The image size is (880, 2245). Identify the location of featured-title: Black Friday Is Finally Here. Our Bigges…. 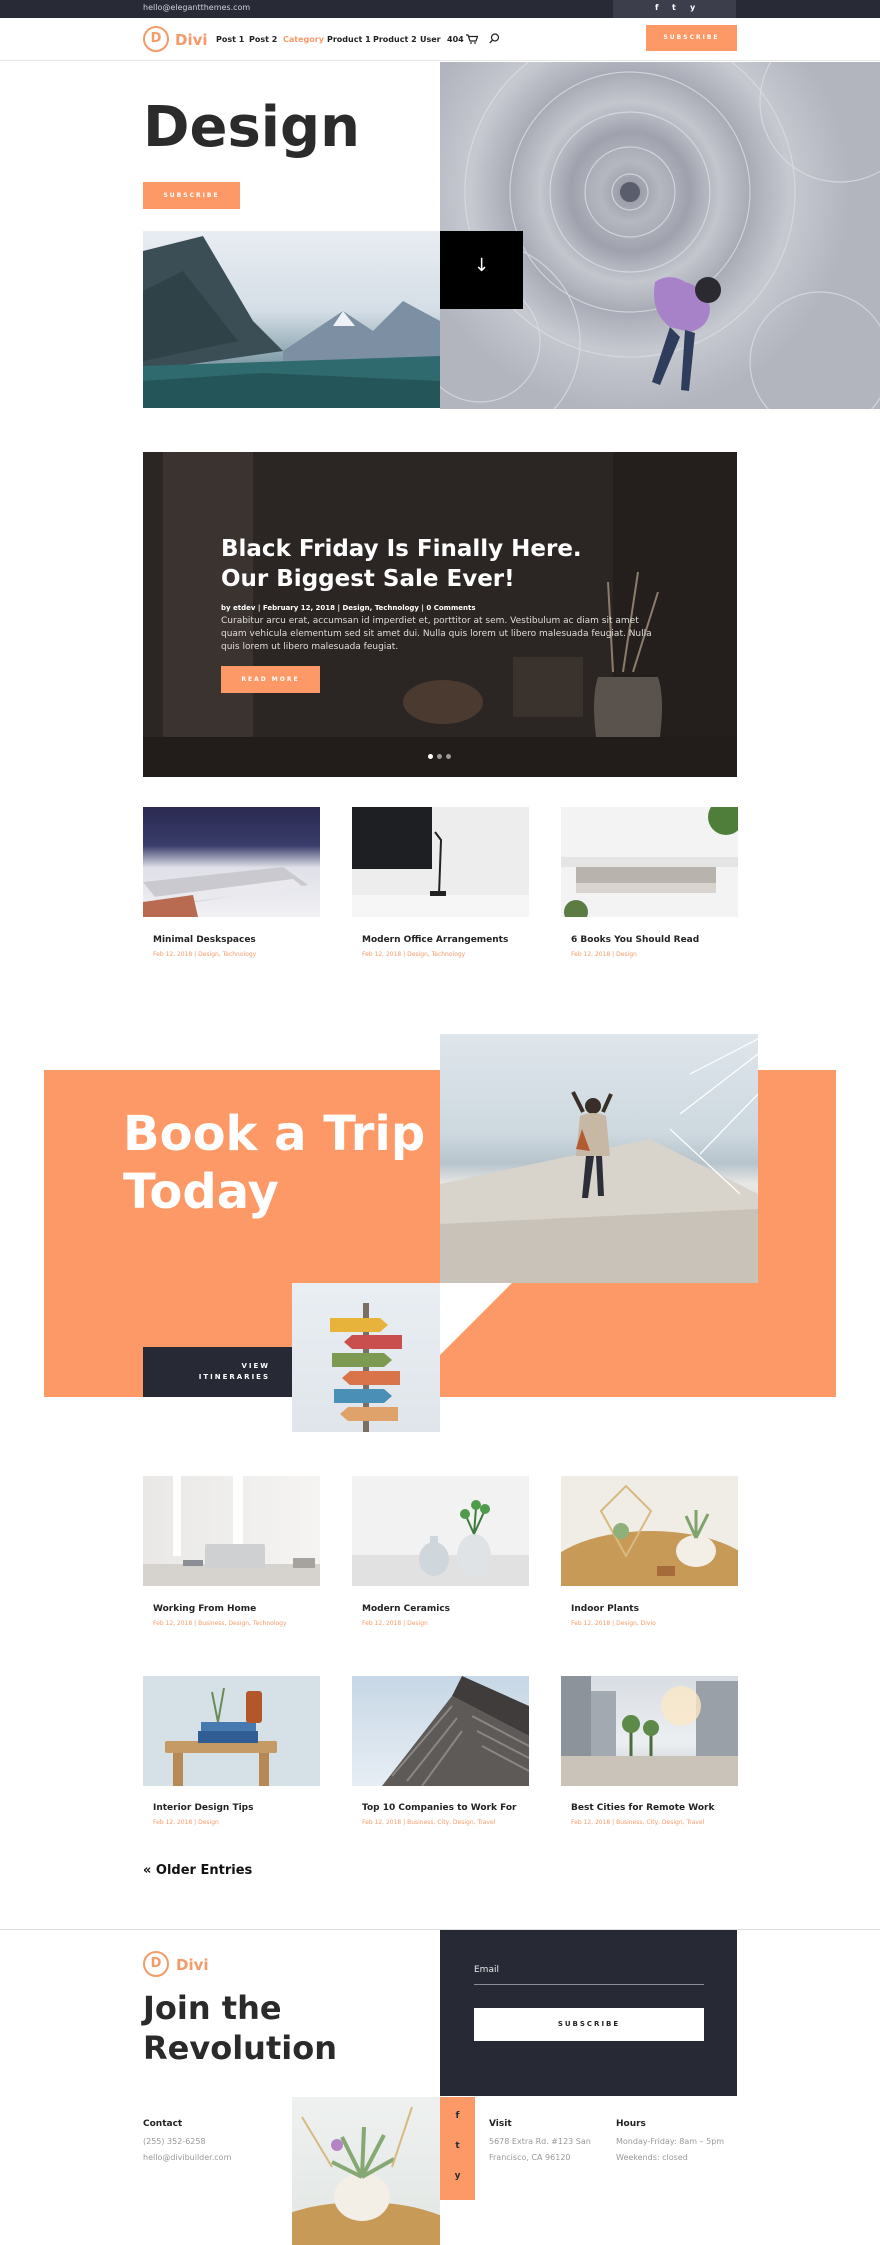
(421, 564).